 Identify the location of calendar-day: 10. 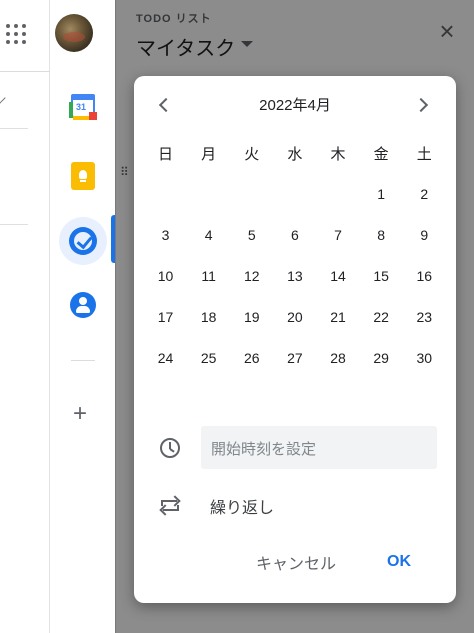
(165, 276).